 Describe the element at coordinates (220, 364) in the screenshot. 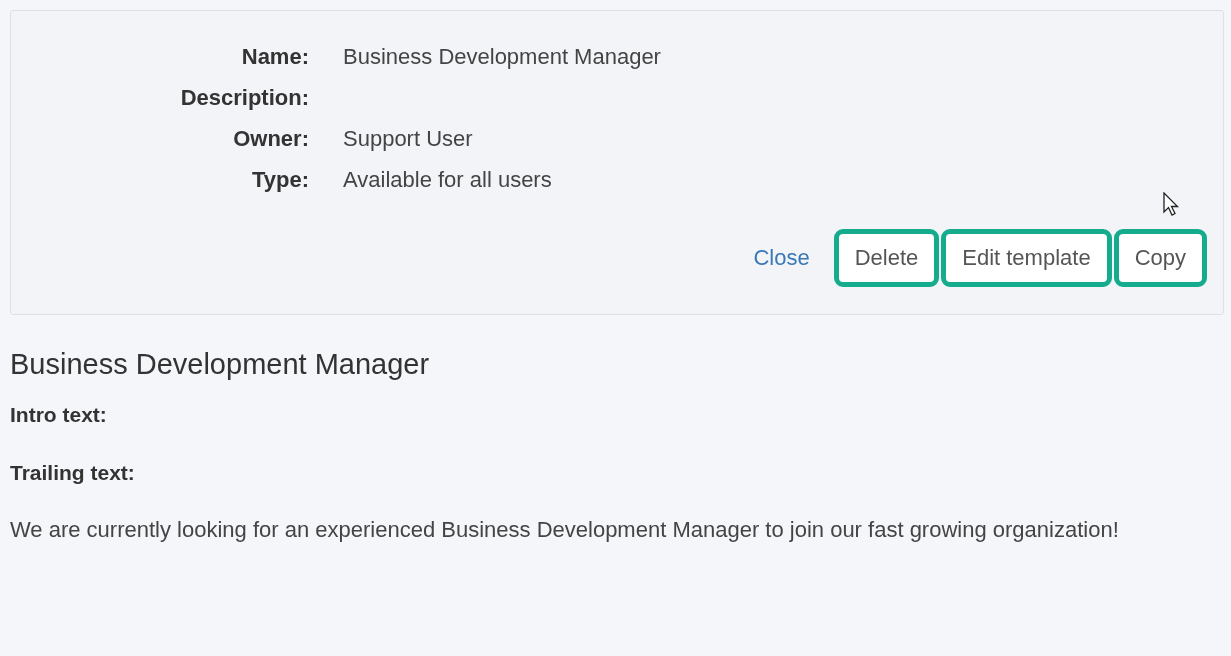

I see `template-title: Business Development Manager` at that location.